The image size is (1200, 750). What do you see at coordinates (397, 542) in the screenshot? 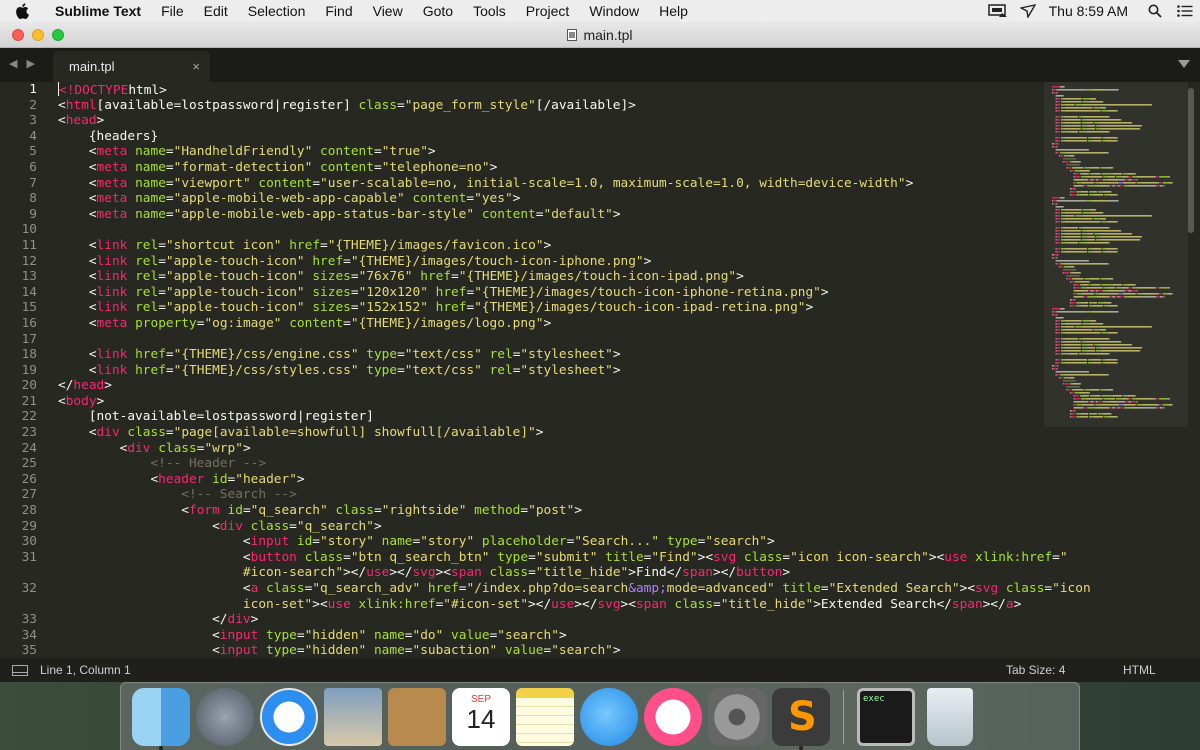
I see `code-token: name` at bounding box center [397, 542].